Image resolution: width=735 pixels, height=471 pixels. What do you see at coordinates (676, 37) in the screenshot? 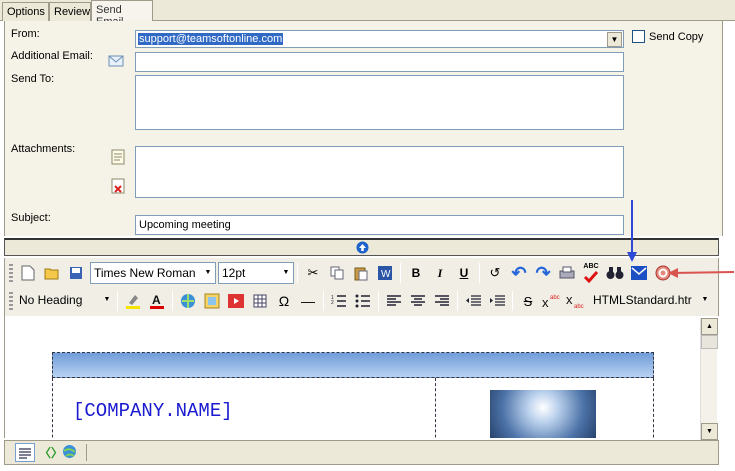
I see `send-copy-label: Send Copy` at bounding box center [676, 37].